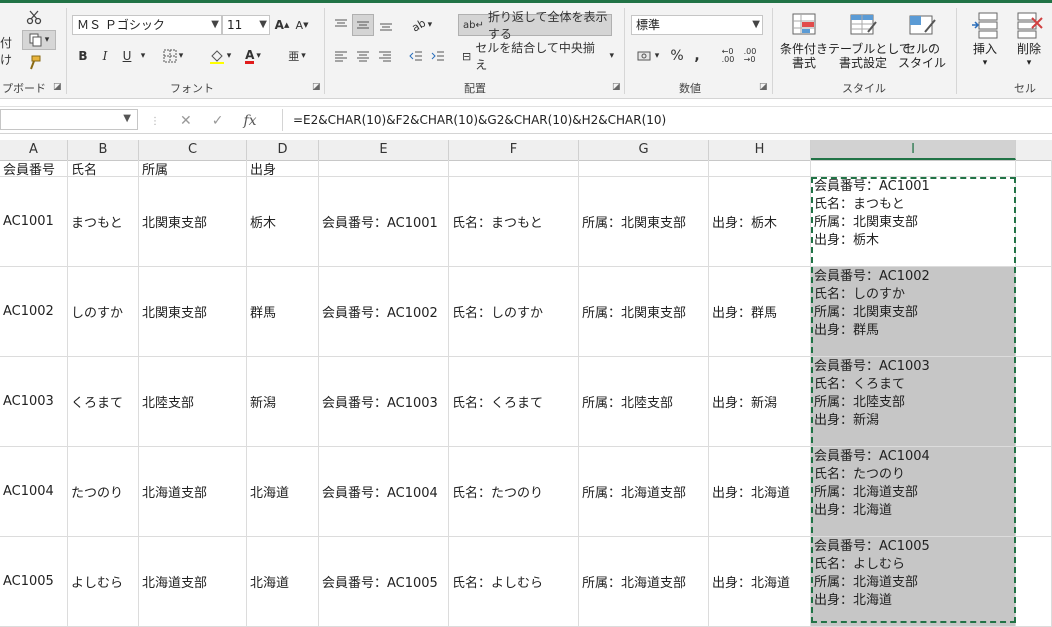 The height and width of the screenshot is (627, 1052). I want to click on font-size-select: 11 ▼, so click(246, 25).